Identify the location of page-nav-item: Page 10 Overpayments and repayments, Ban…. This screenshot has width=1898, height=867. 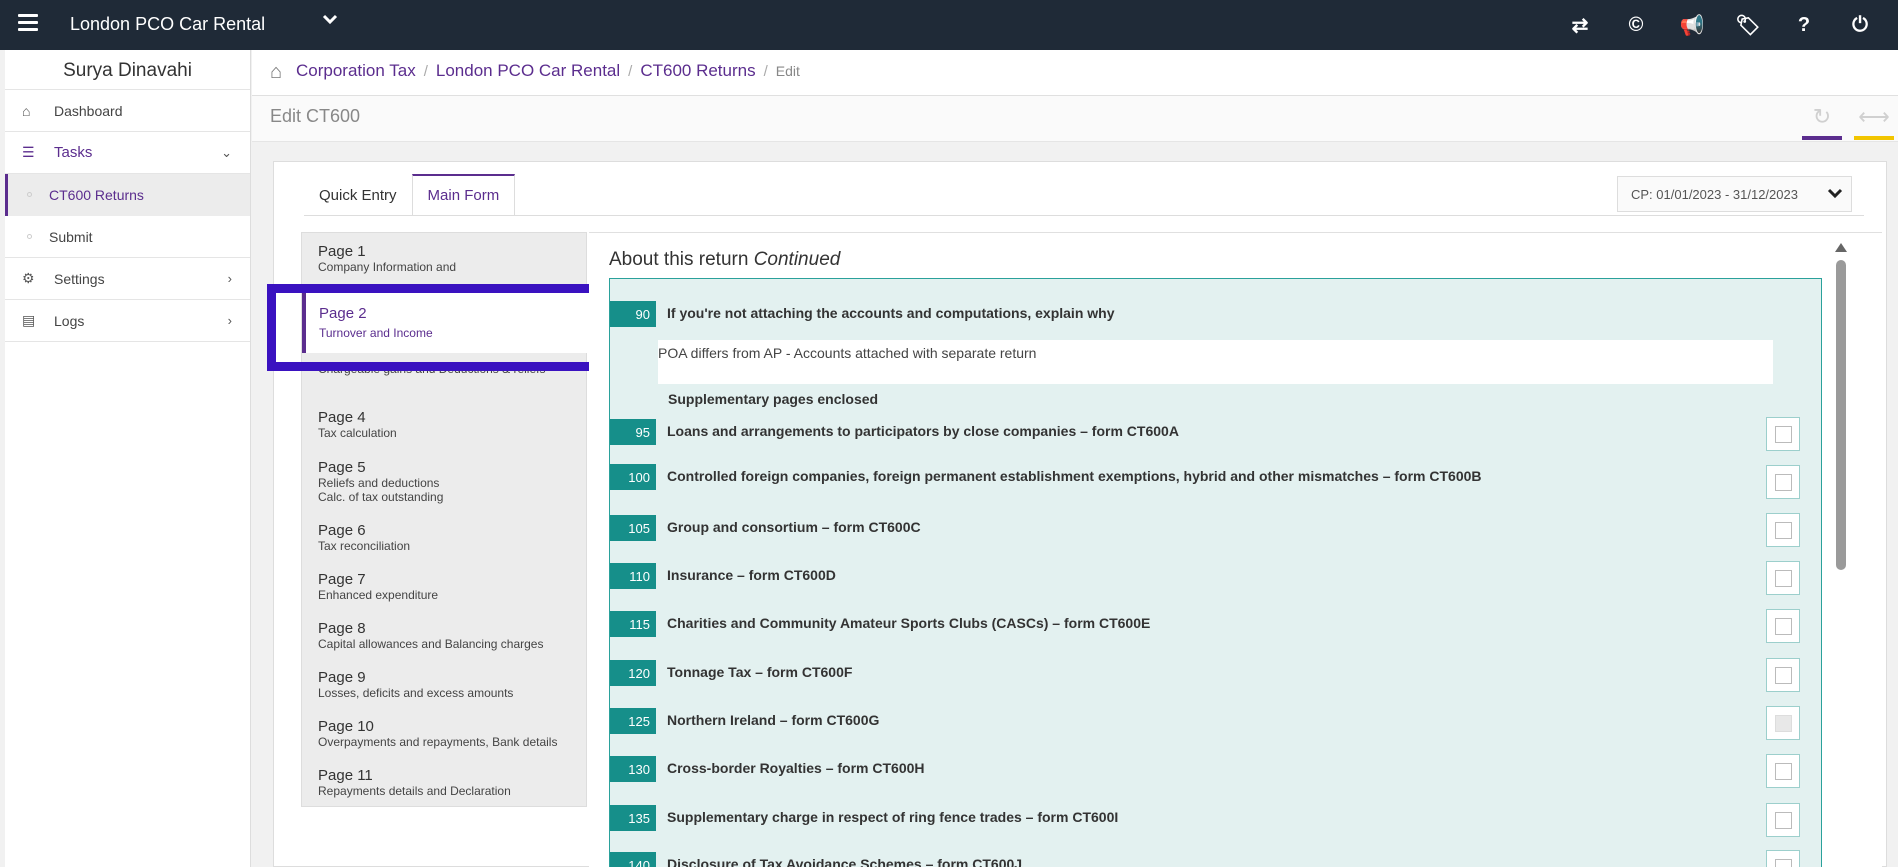
(445, 733).